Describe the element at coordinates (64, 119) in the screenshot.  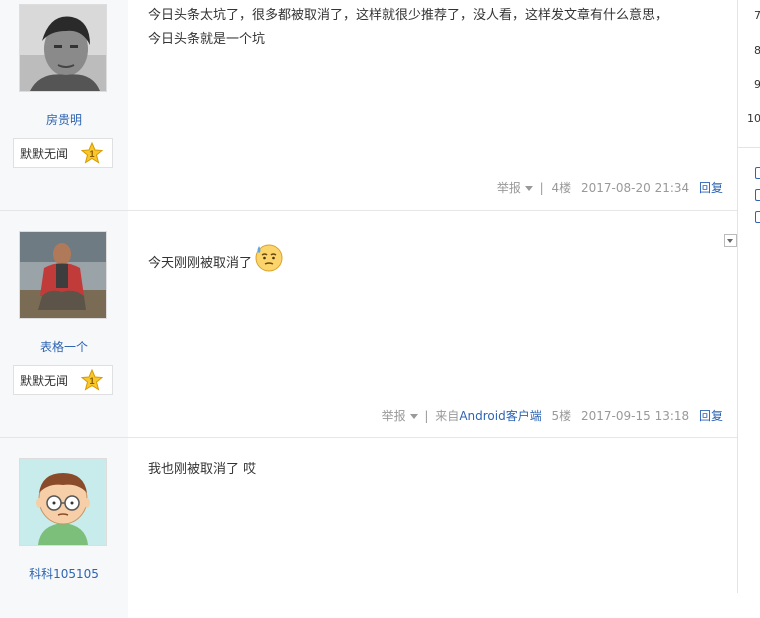
I see `username-link: 房贵明` at that location.